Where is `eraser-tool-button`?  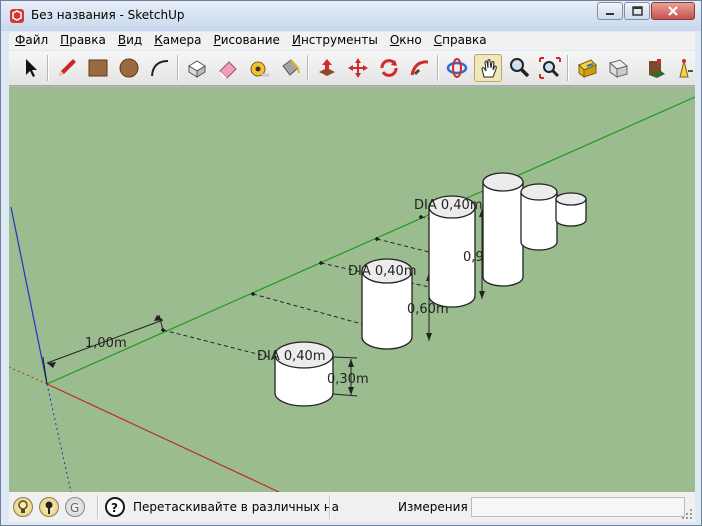 eraser-tool-button is located at coordinates (228, 68).